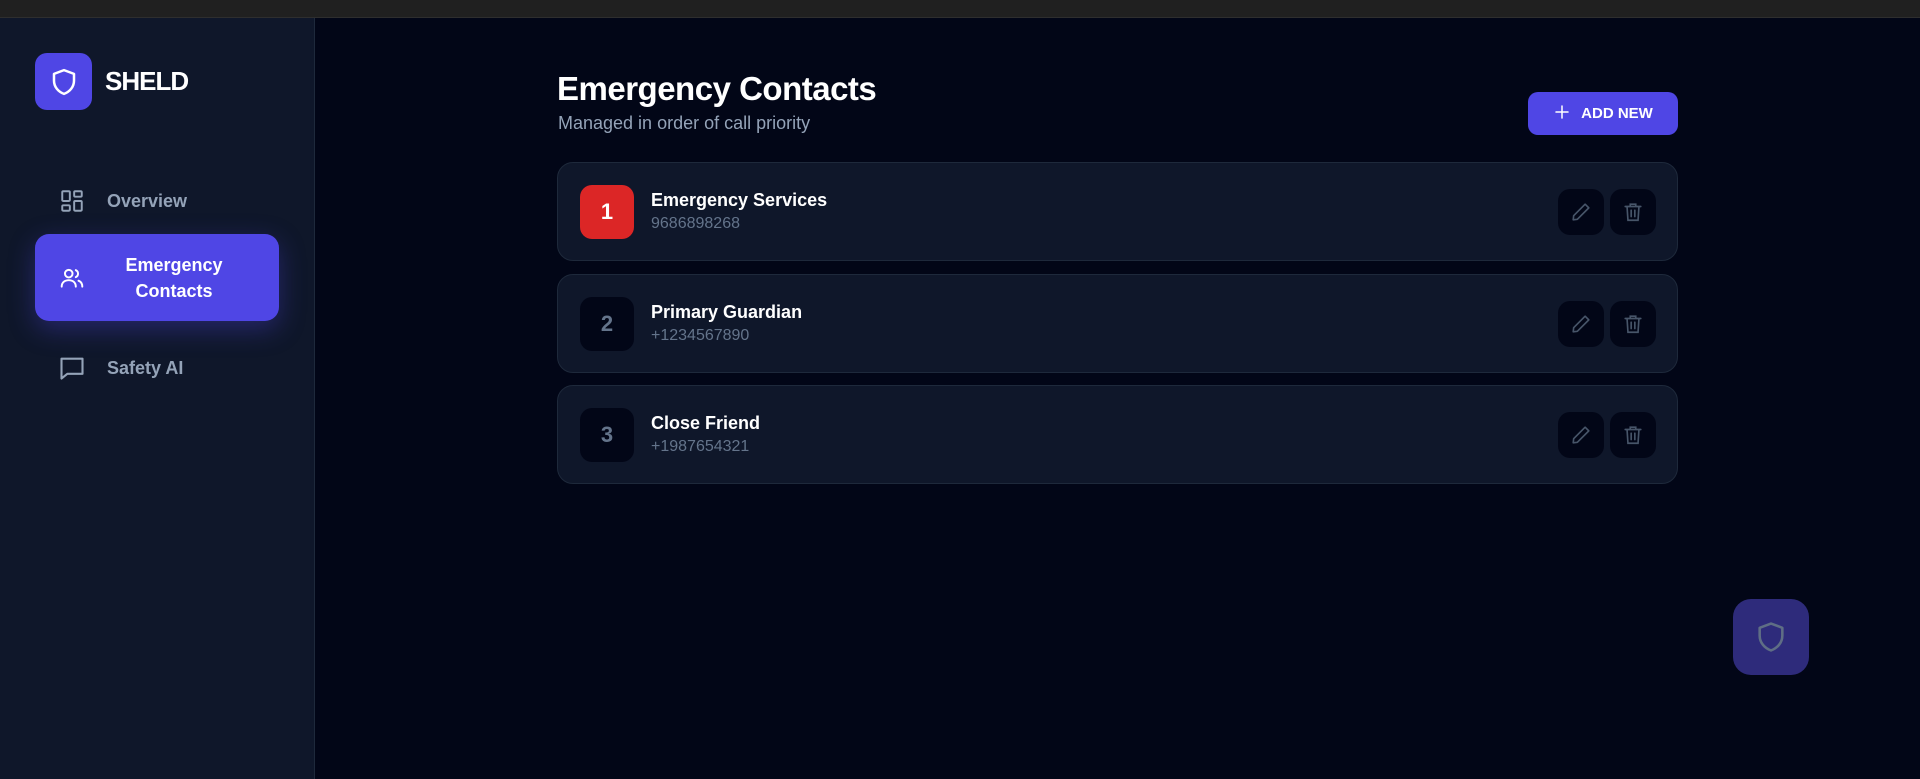 The image size is (1920, 779). I want to click on sidebar-item-overview: Overview, so click(157, 201).